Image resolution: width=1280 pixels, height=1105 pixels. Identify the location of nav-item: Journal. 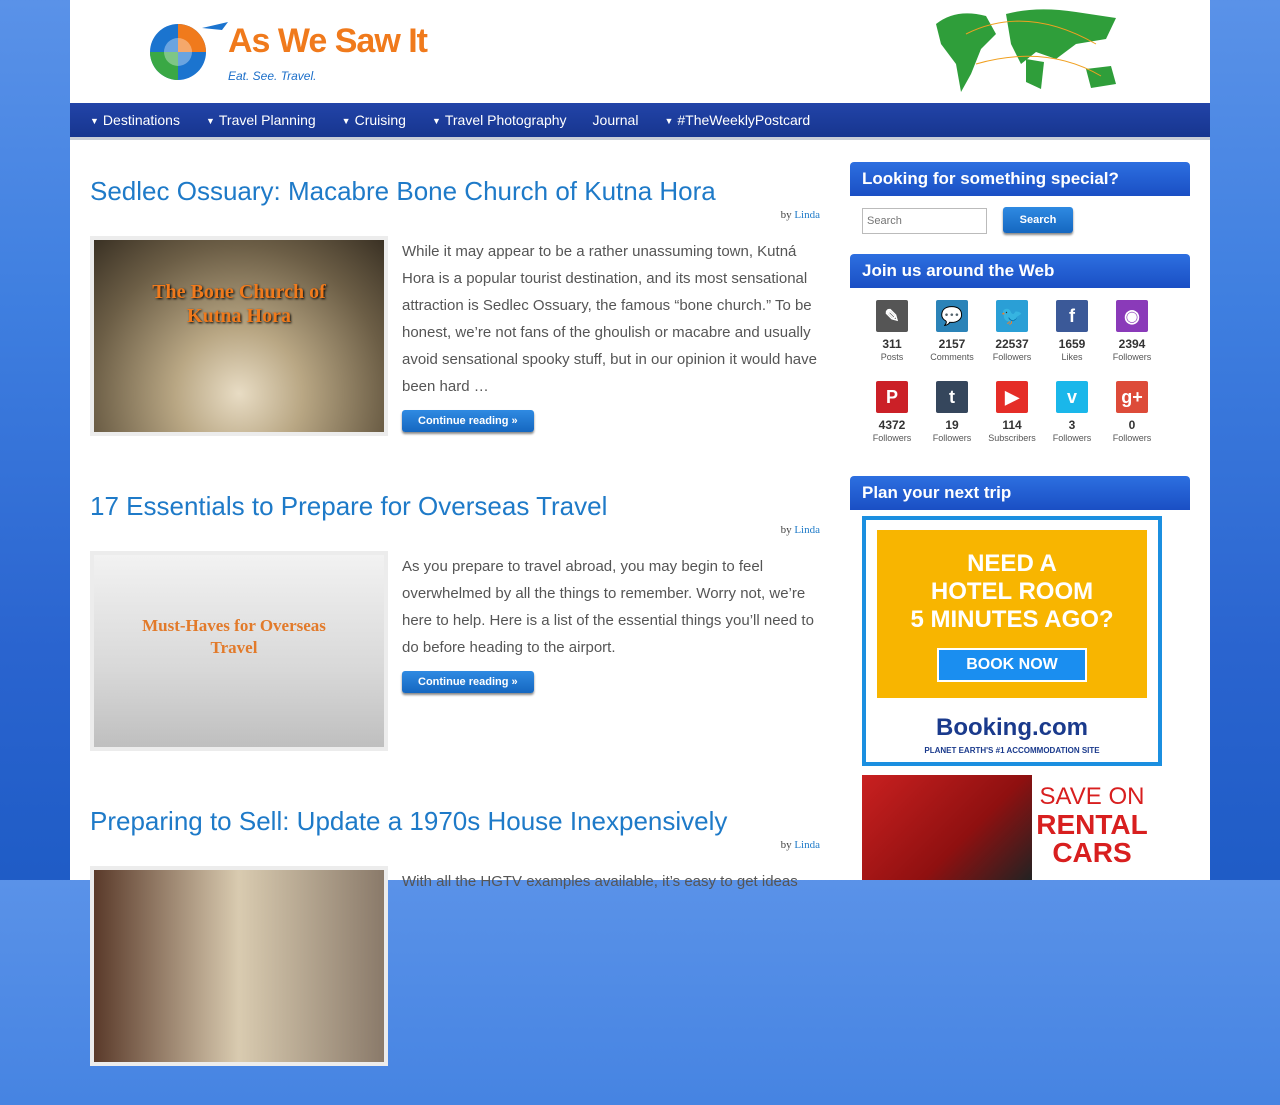
(616, 121).